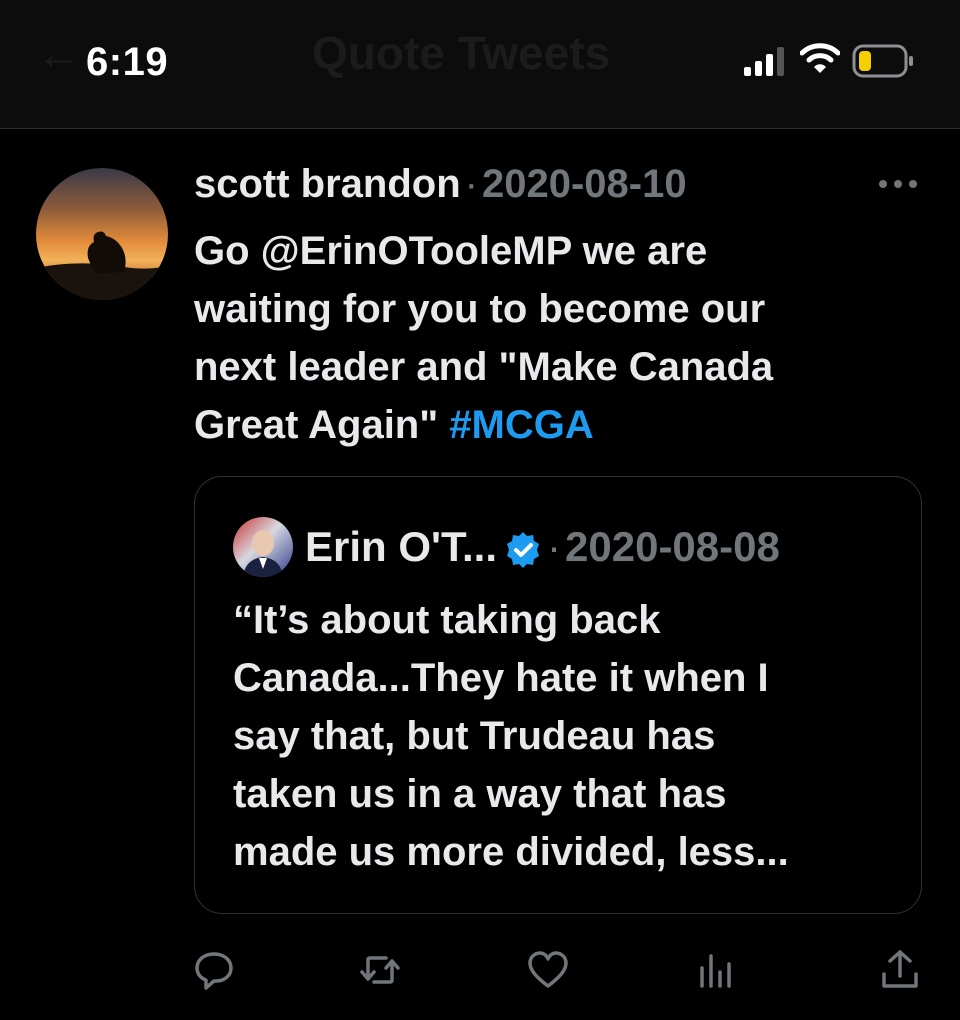 The width and height of the screenshot is (960, 1020). I want to click on page-title: Quote Tweets, so click(461, 53).